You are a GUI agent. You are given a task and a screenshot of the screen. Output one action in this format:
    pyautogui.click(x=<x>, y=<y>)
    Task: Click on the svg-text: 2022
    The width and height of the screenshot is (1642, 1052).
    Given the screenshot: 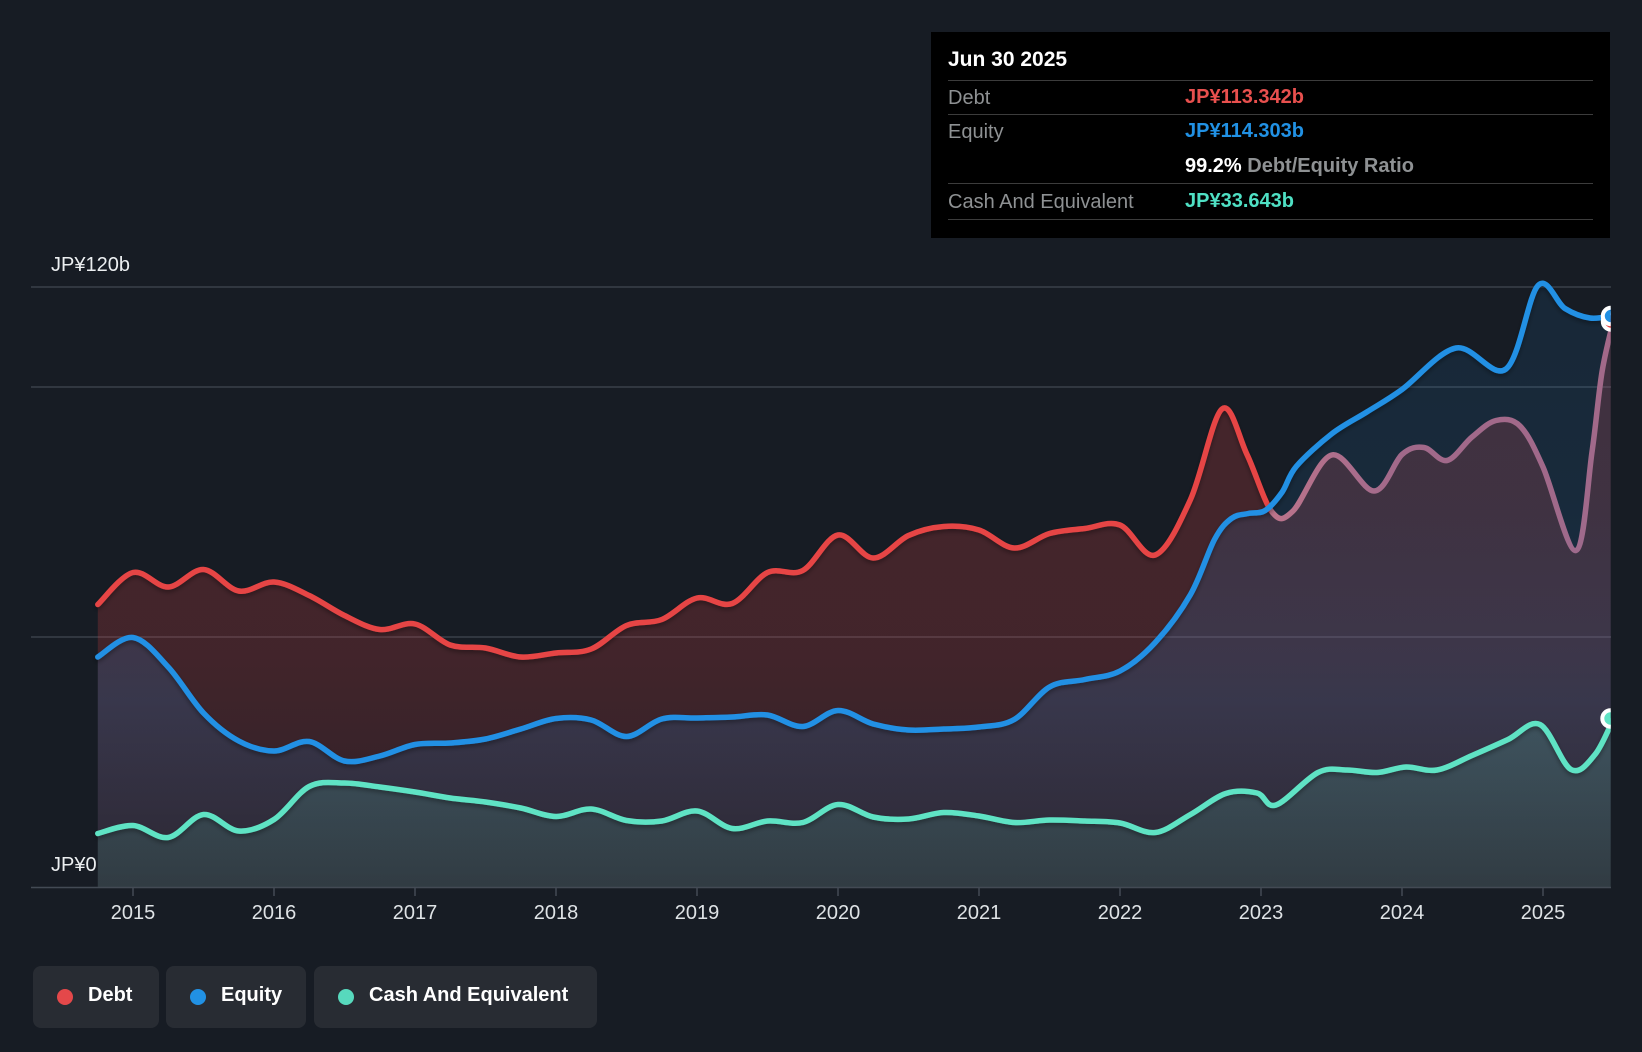 What is the action you would take?
    pyautogui.click(x=1120, y=913)
    